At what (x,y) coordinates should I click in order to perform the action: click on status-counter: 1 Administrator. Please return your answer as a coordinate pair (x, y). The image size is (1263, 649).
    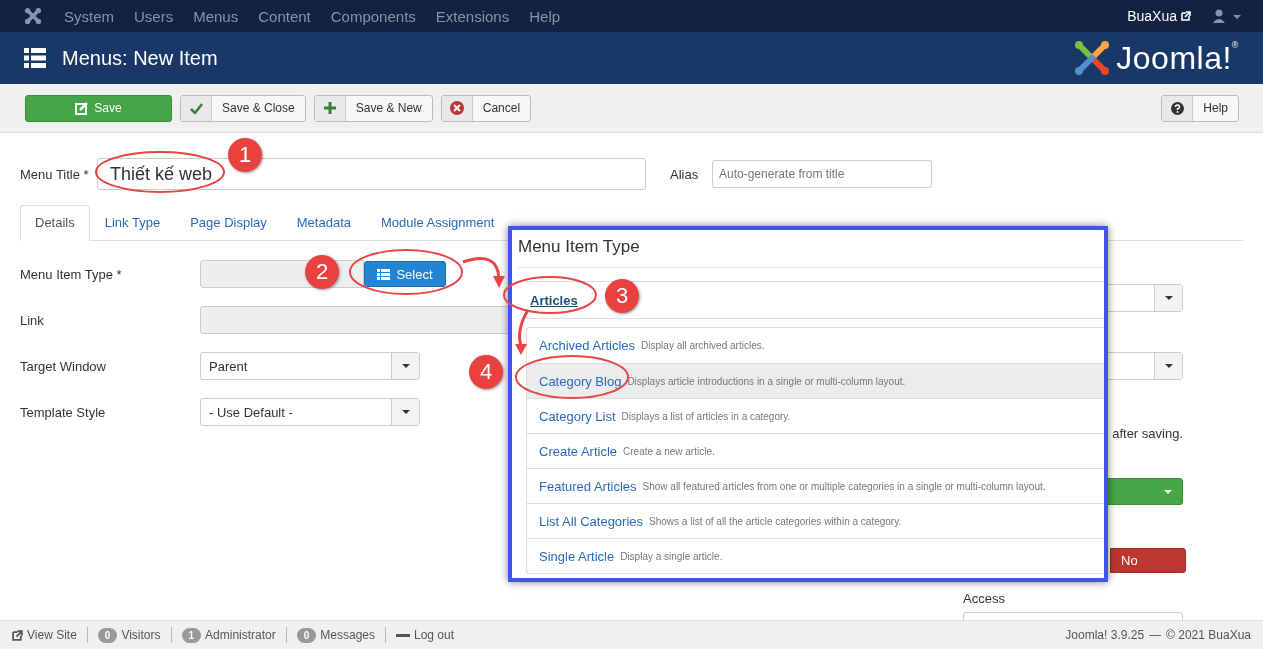
    Looking at the image, I should click on (228, 635).